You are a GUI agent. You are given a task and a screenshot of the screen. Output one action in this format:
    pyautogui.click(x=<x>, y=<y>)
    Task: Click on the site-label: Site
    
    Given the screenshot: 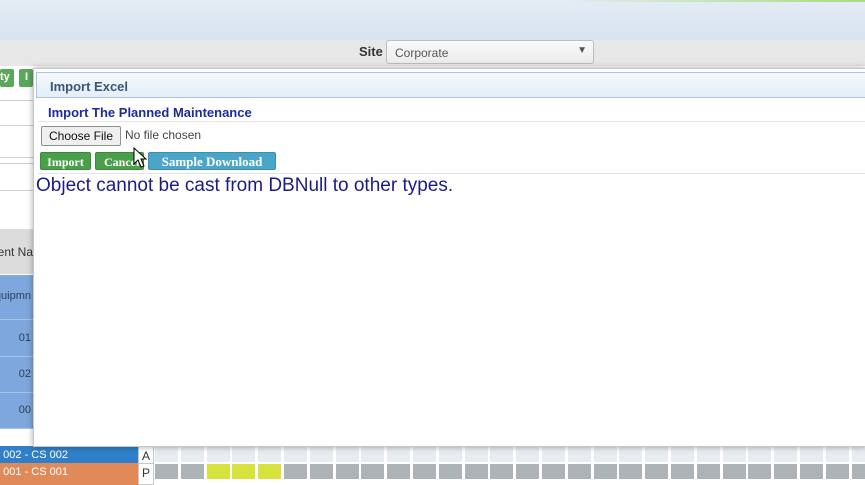 What is the action you would take?
    pyautogui.click(x=371, y=51)
    